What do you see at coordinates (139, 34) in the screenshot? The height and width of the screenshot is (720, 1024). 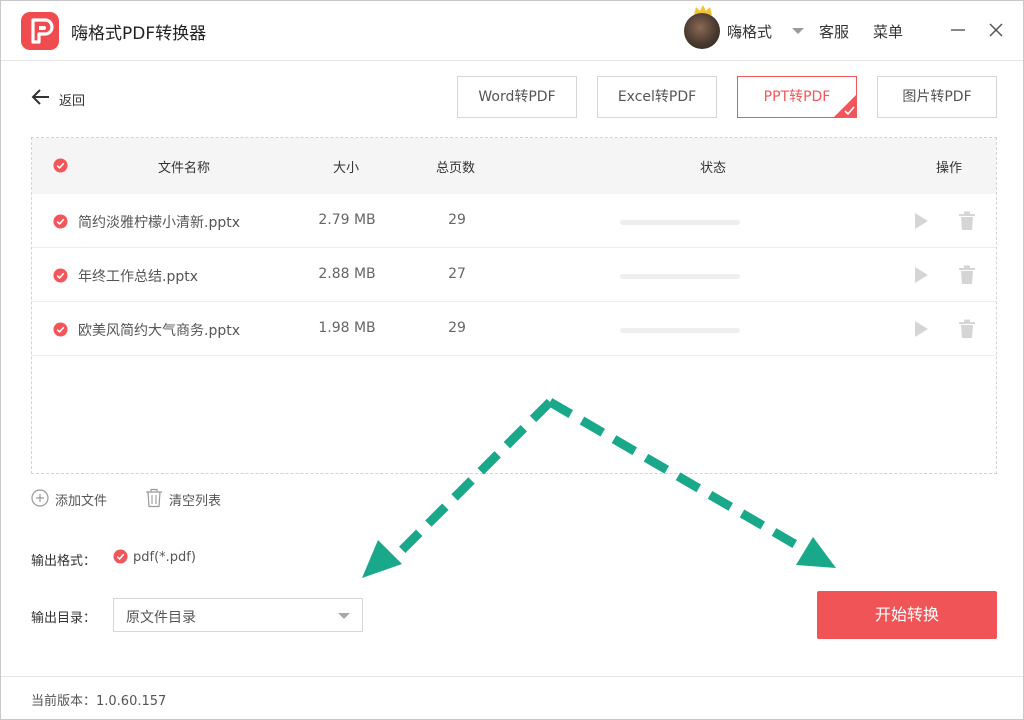 I see `app-title: 嗨格式PDF转换器` at bounding box center [139, 34].